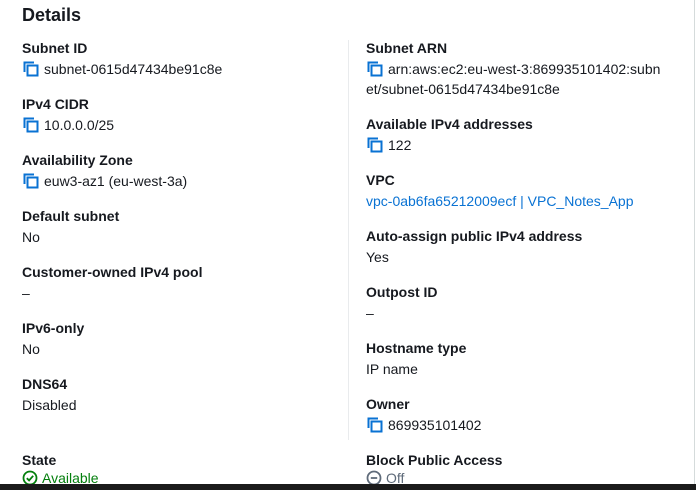 This screenshot has height=490, width=696. What do you see at coordinates (423, 415) in the screenshot?
I see `field-owner: Owner 869935101402` at bounding box center [423, 415].